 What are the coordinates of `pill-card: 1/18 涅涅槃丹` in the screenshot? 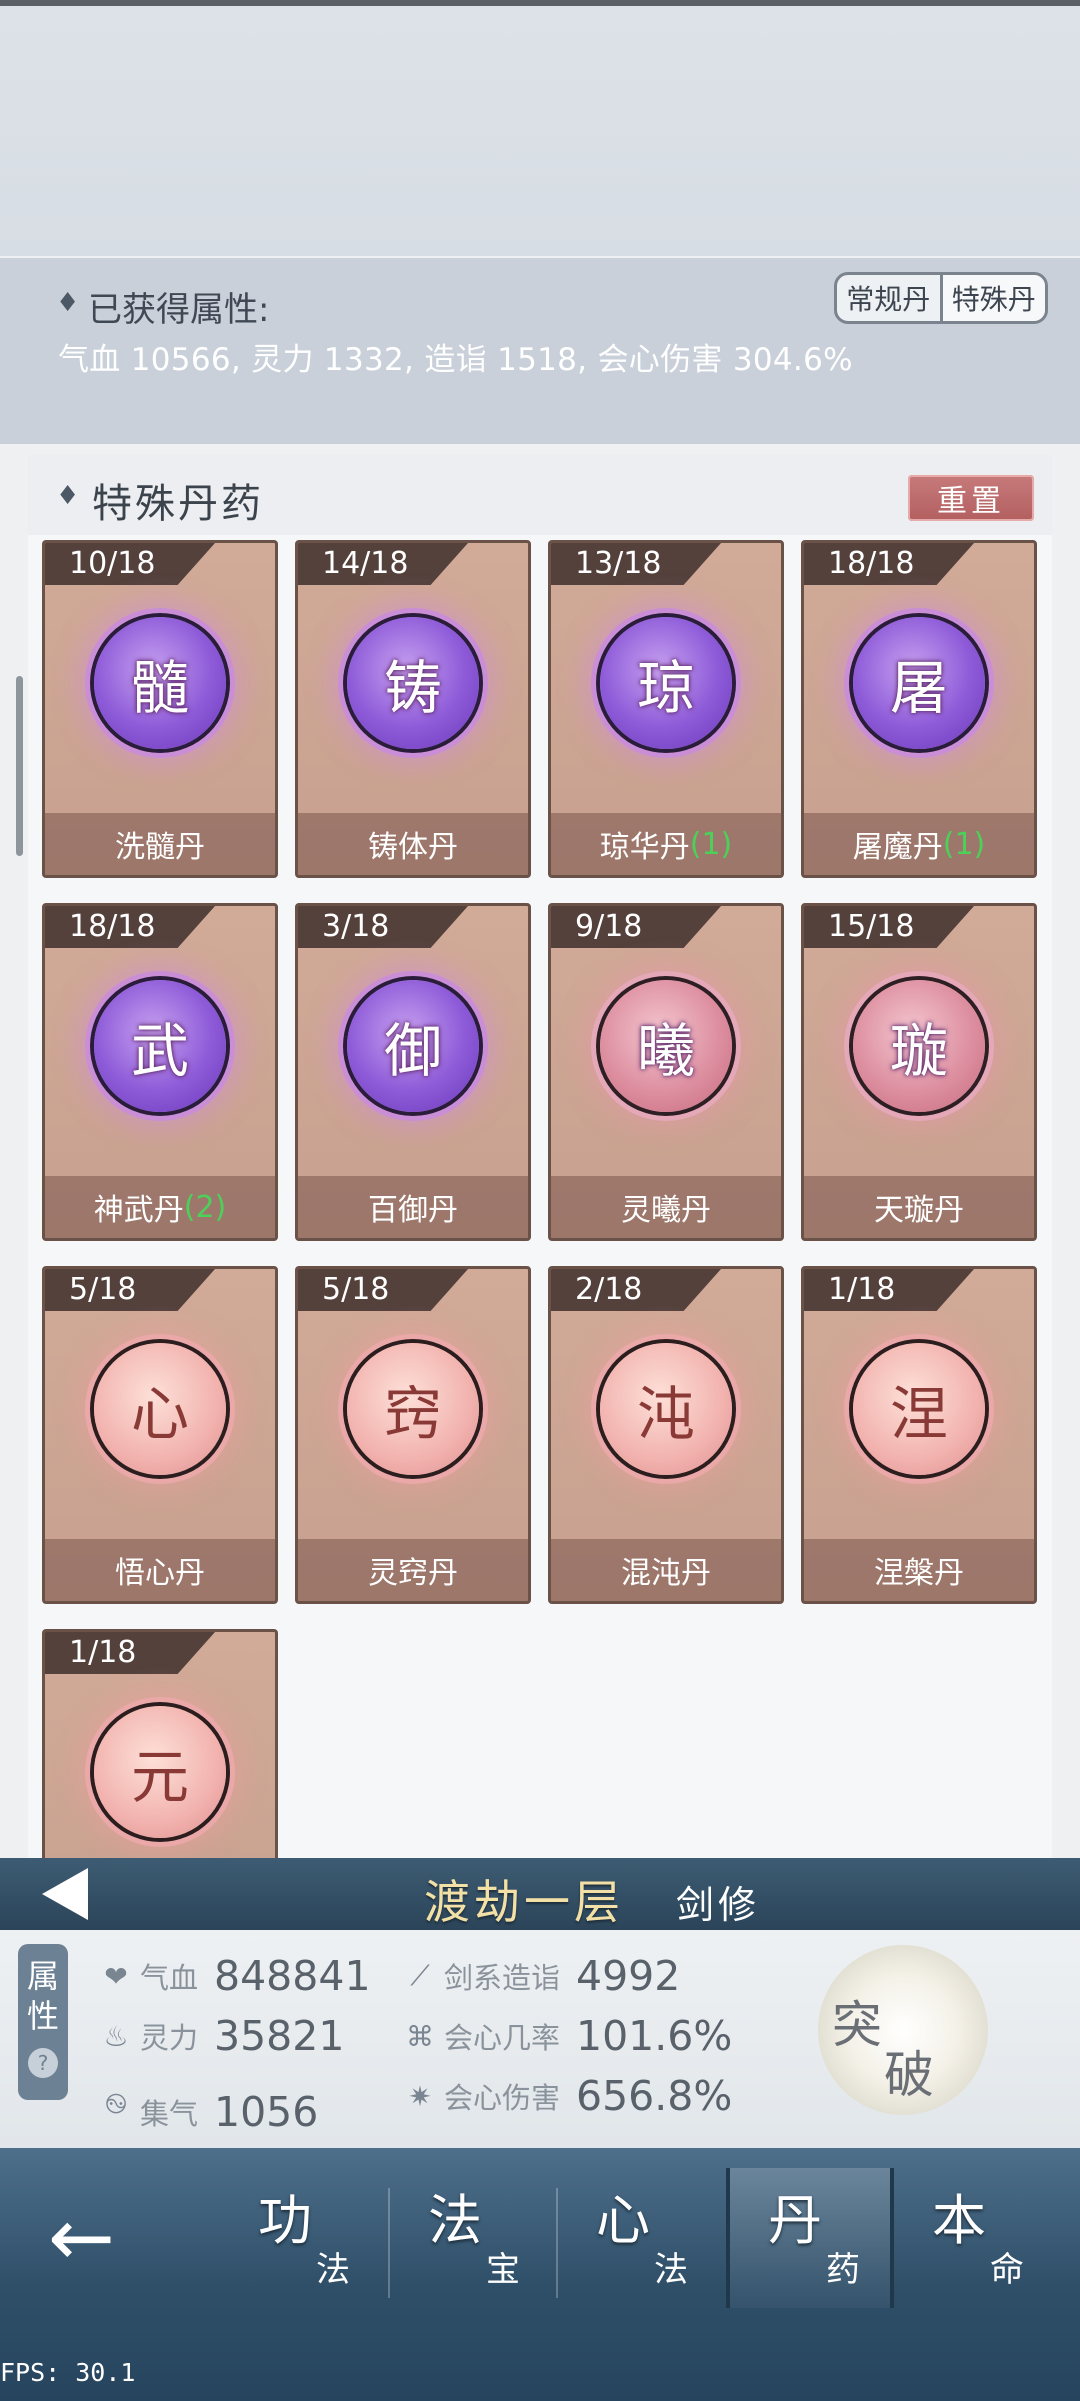 It's located at (919, 1435).